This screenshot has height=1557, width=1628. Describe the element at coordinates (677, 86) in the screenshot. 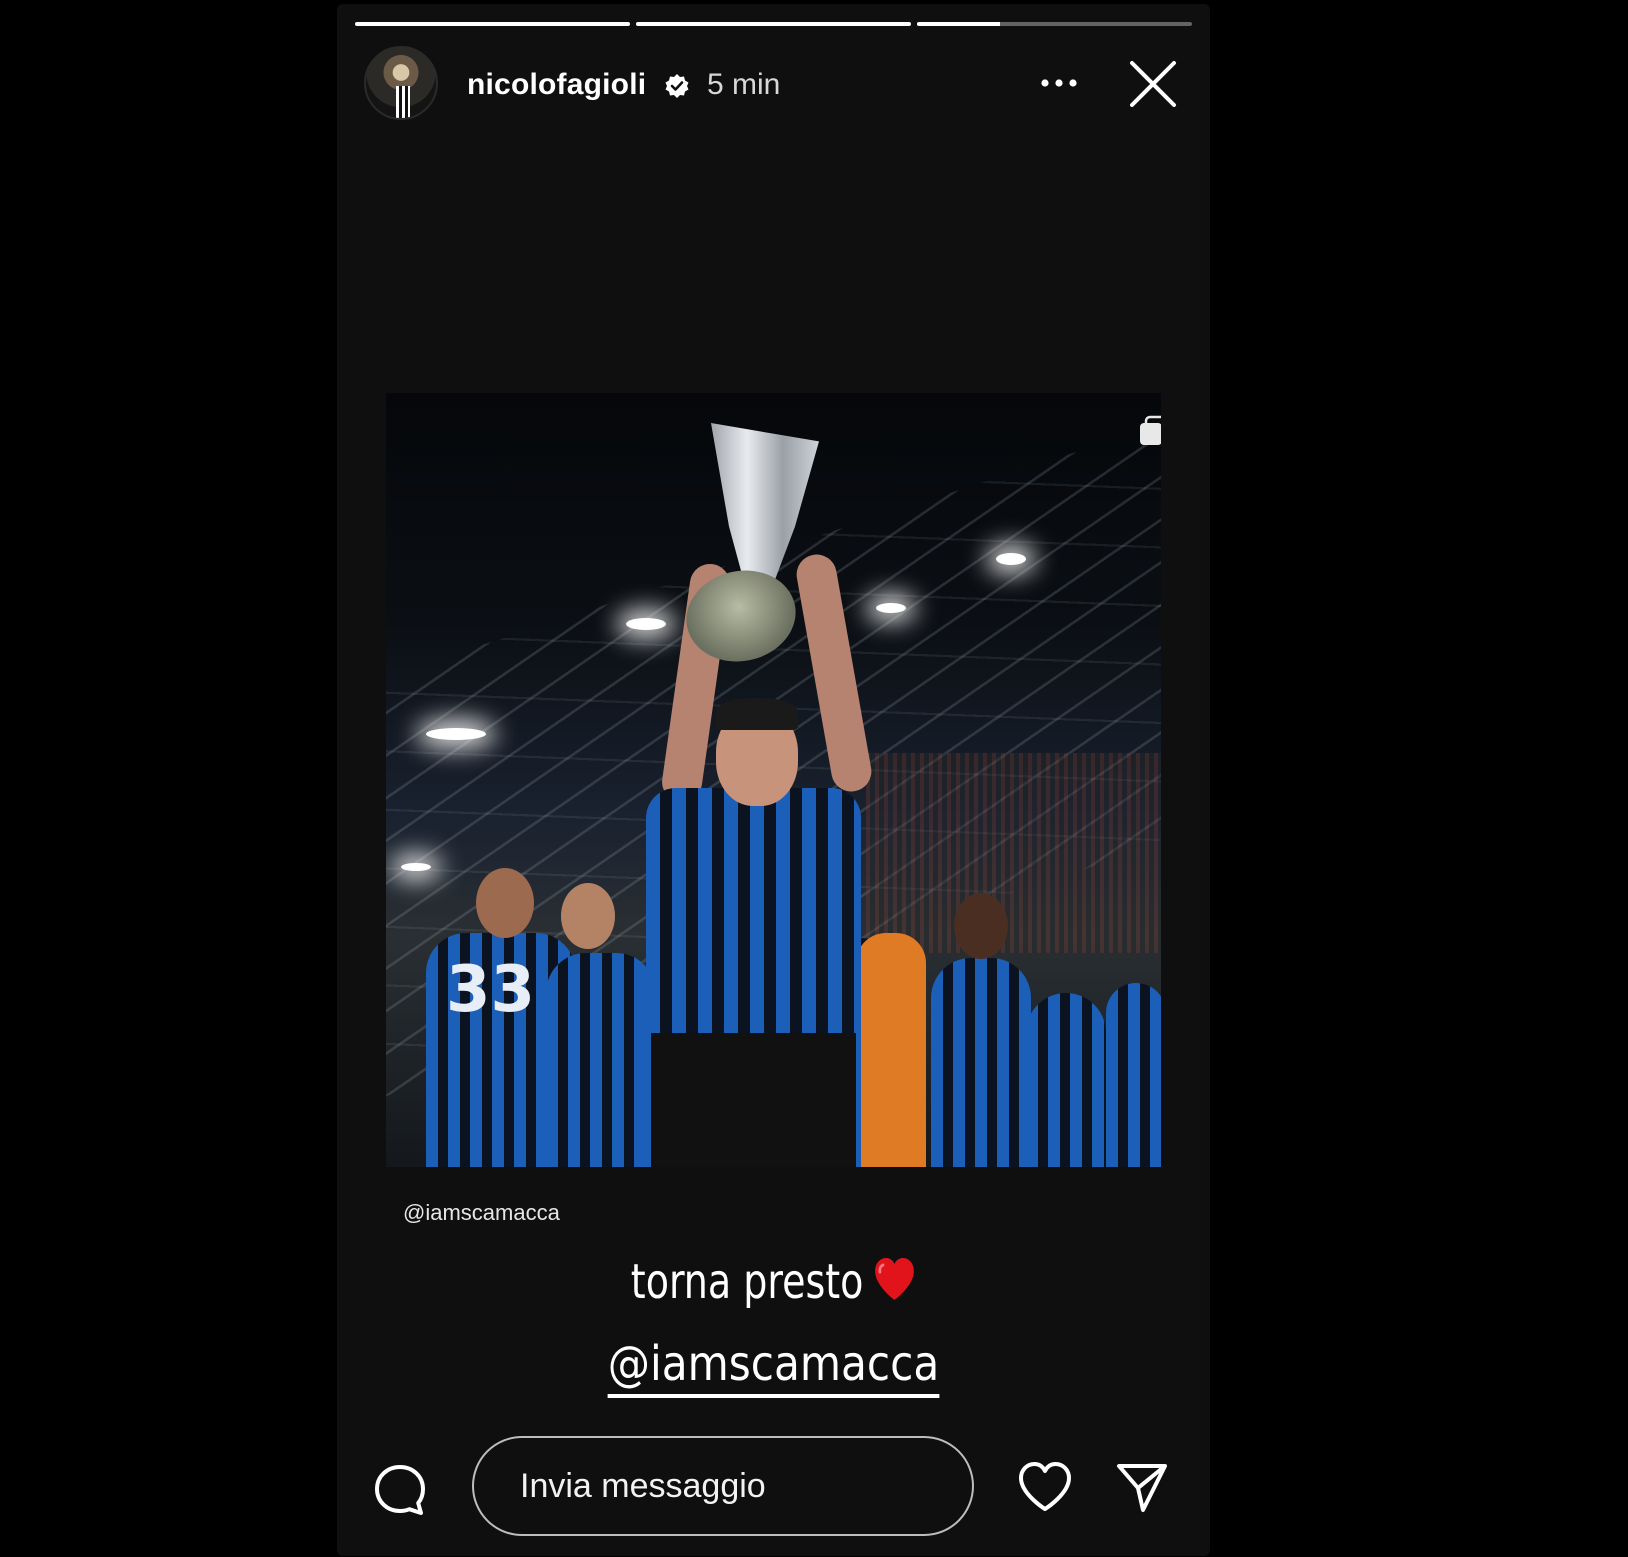

I see `verified-badge-icon` at that location.